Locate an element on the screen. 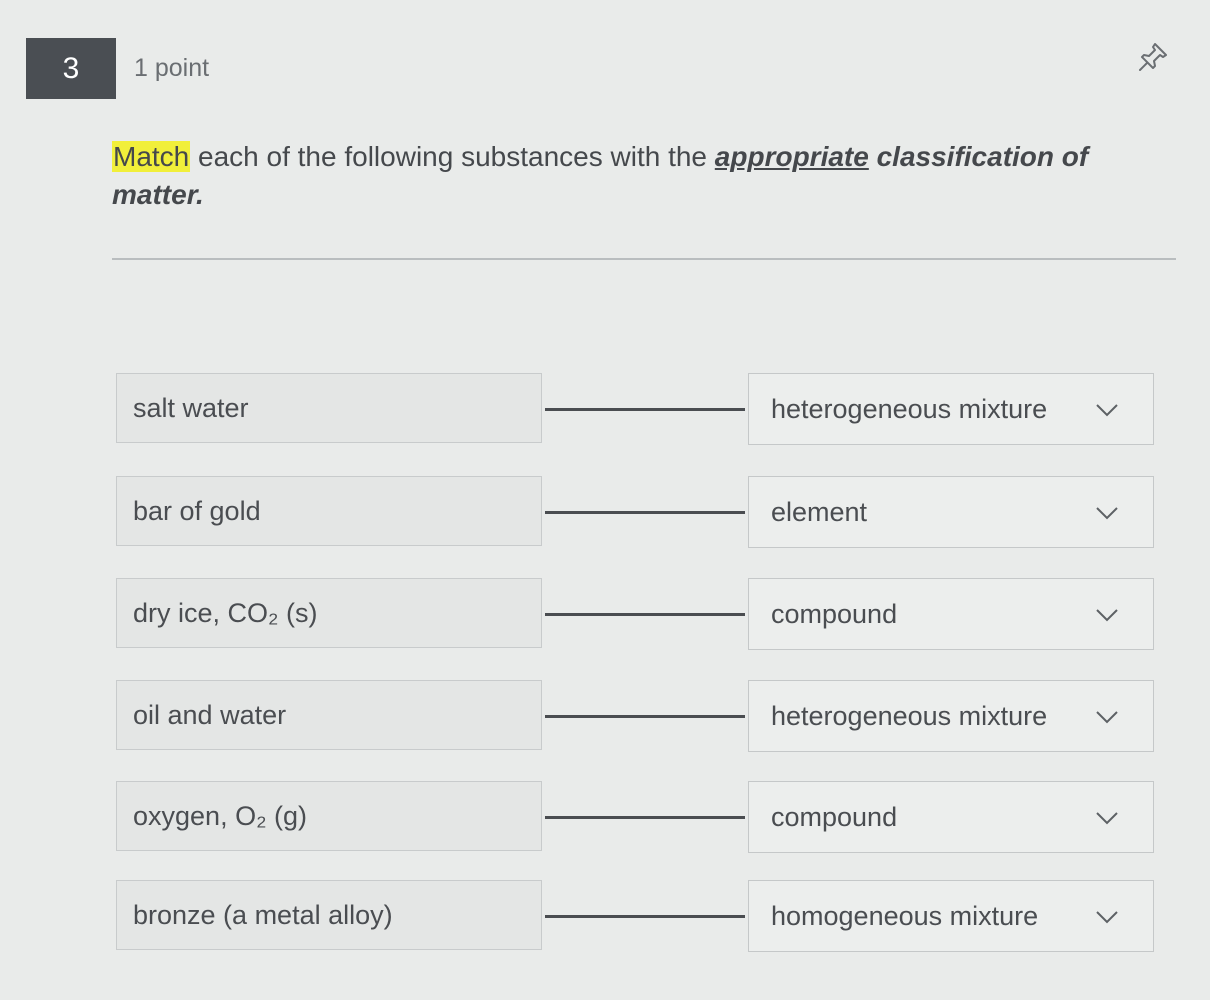 This screenshot has height=1000, width=1210. prompt-item: salt water is located at coordinates (329, 408).